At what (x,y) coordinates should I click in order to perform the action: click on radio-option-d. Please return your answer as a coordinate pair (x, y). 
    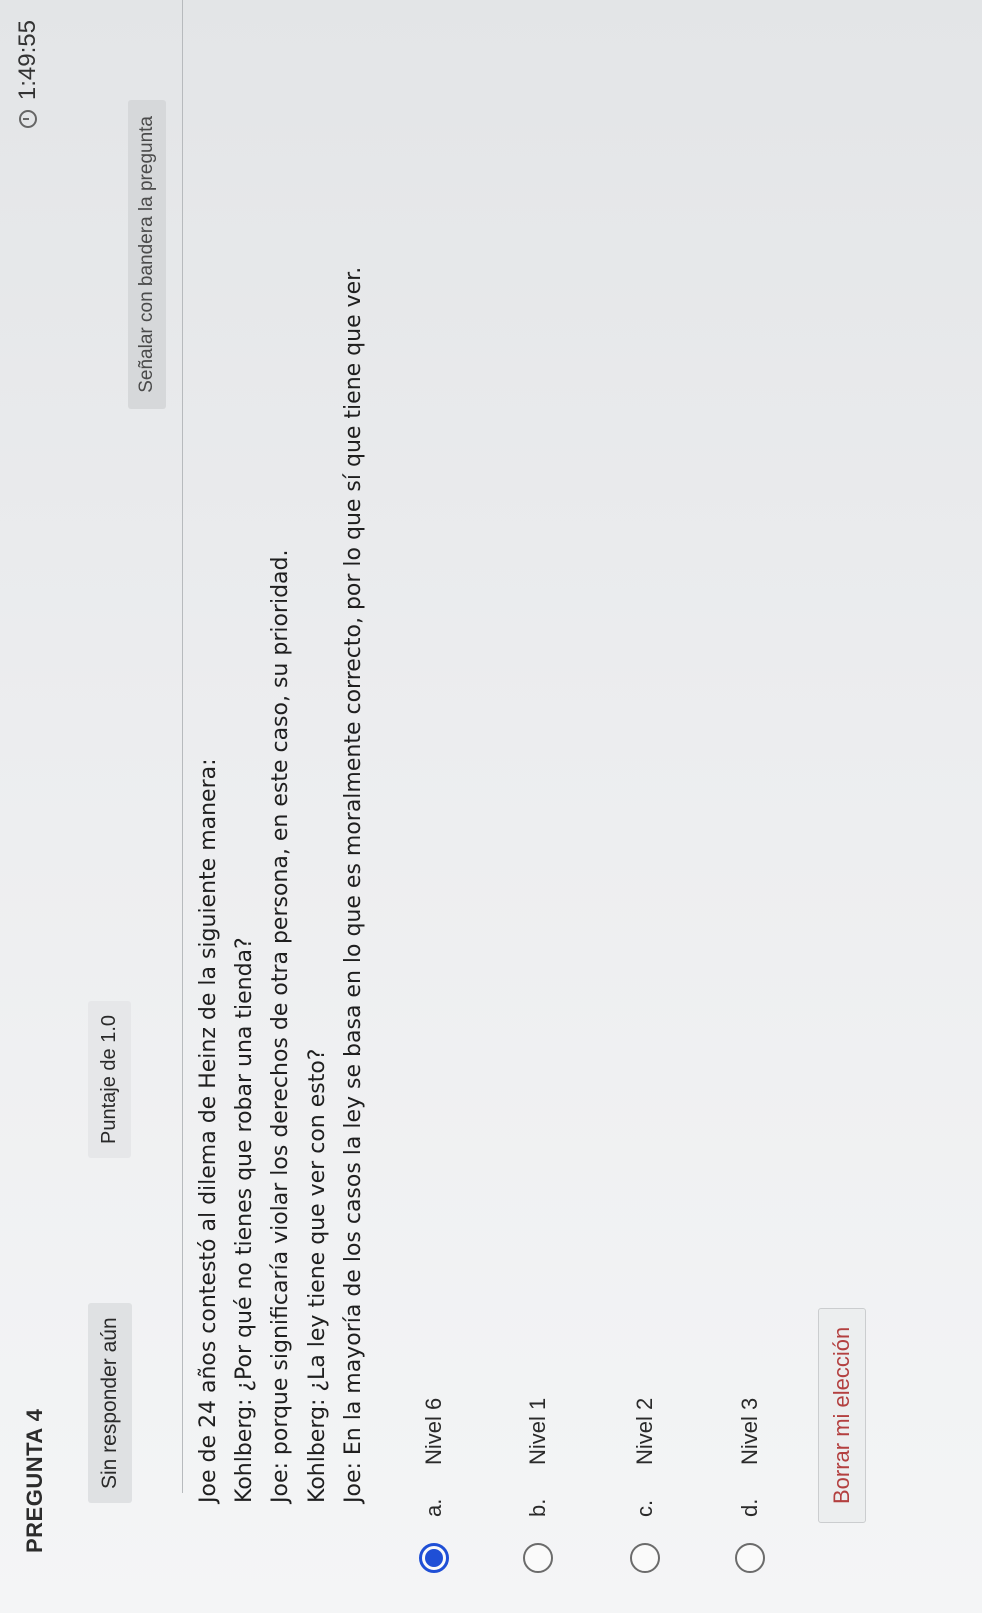
    Looking at the image, I should click on (750, 1558).